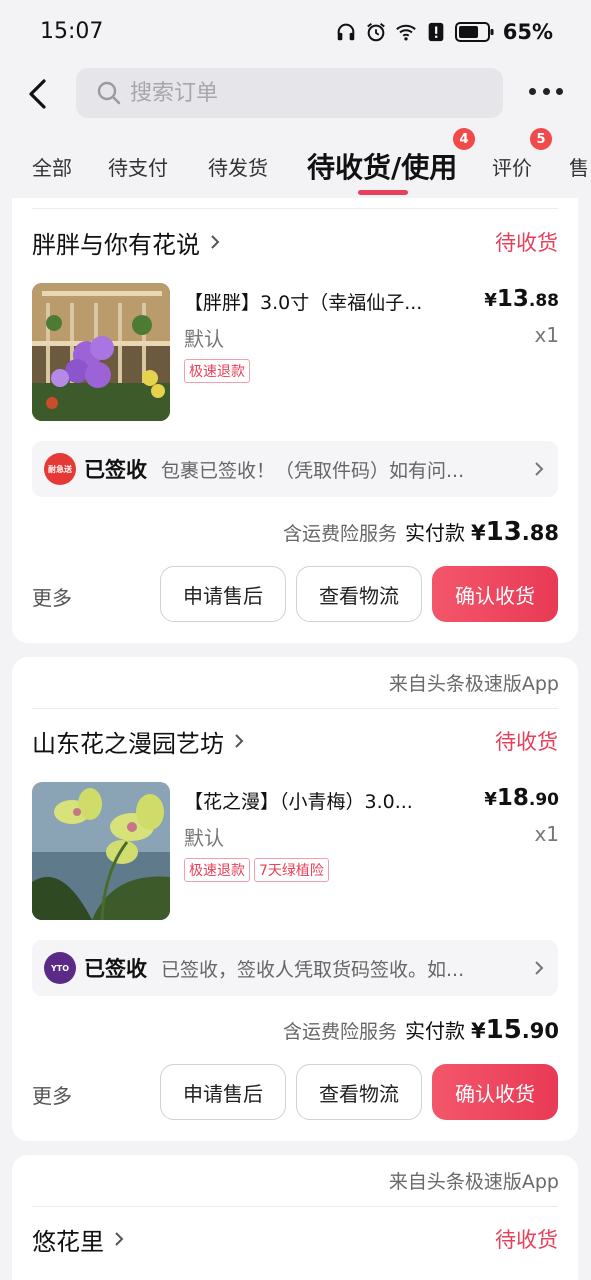  What do you see at coordinates (128, 741) in the screenshot?
I see `store-name: 山东花之漫园艺坊` at bounding box center [128, 741].